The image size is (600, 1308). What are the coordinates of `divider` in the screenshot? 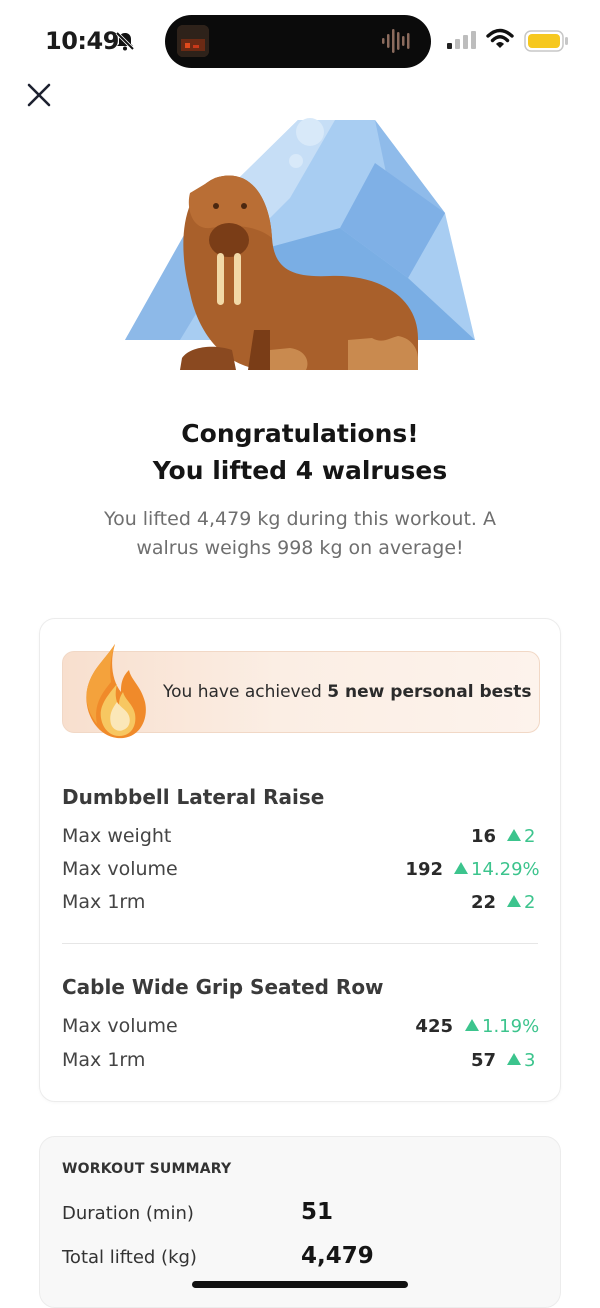 It's located at (300, 943).